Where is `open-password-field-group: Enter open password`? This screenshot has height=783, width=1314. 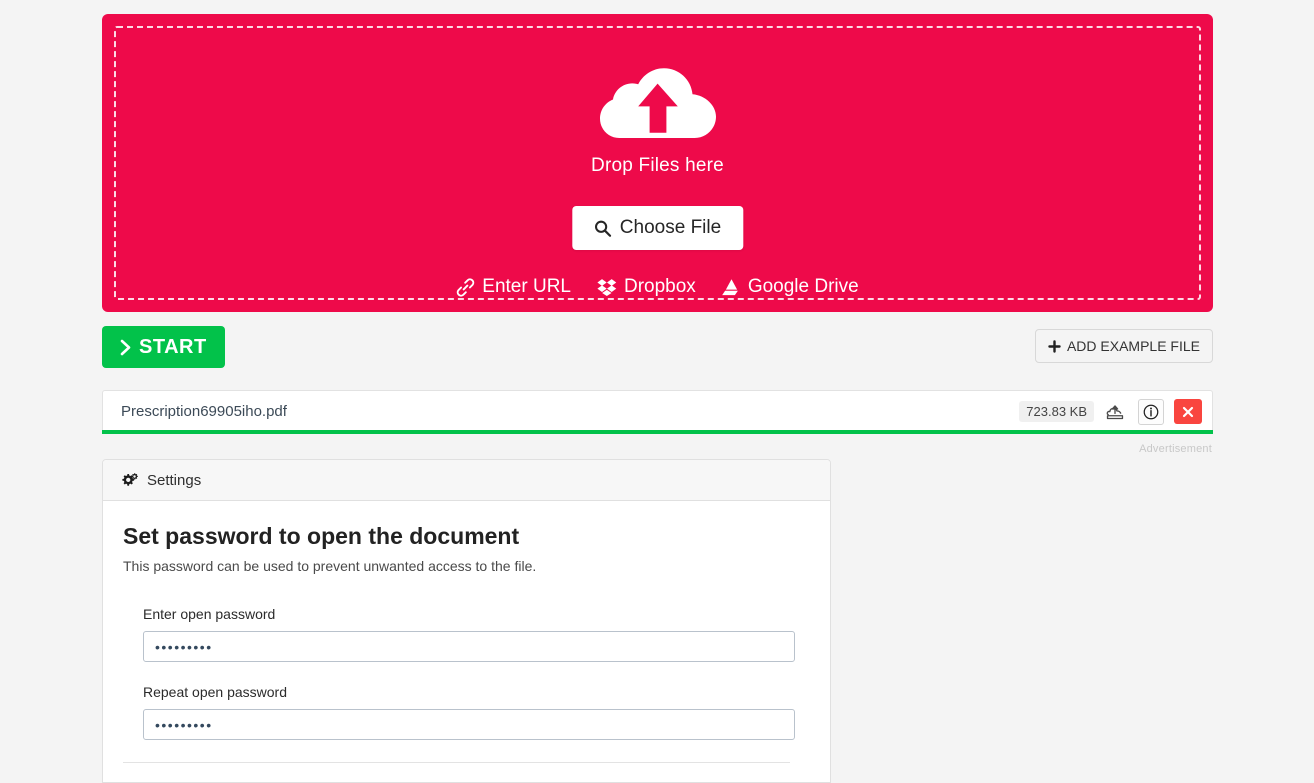 open-password-field-group: Enter open password is located at coordinates (476, 634).